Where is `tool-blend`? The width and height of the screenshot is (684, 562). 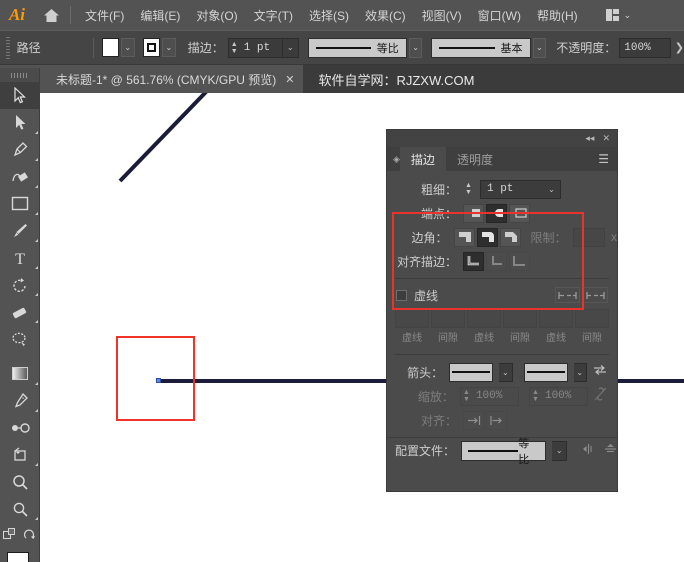 tool-blend is located at coordinates (20, 427).